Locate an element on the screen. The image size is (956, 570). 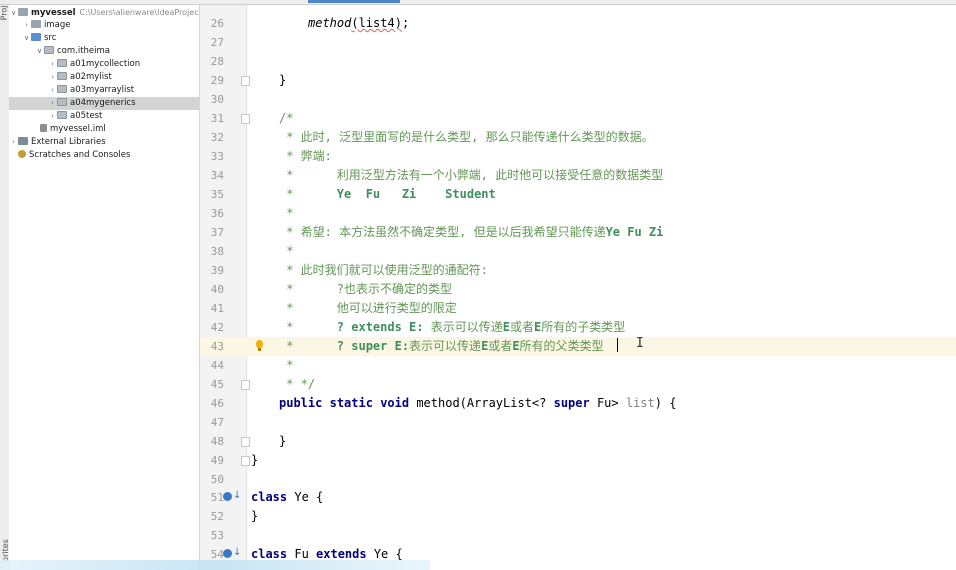
tree-item-label: a02mylist is located at coordinates (91, 77).